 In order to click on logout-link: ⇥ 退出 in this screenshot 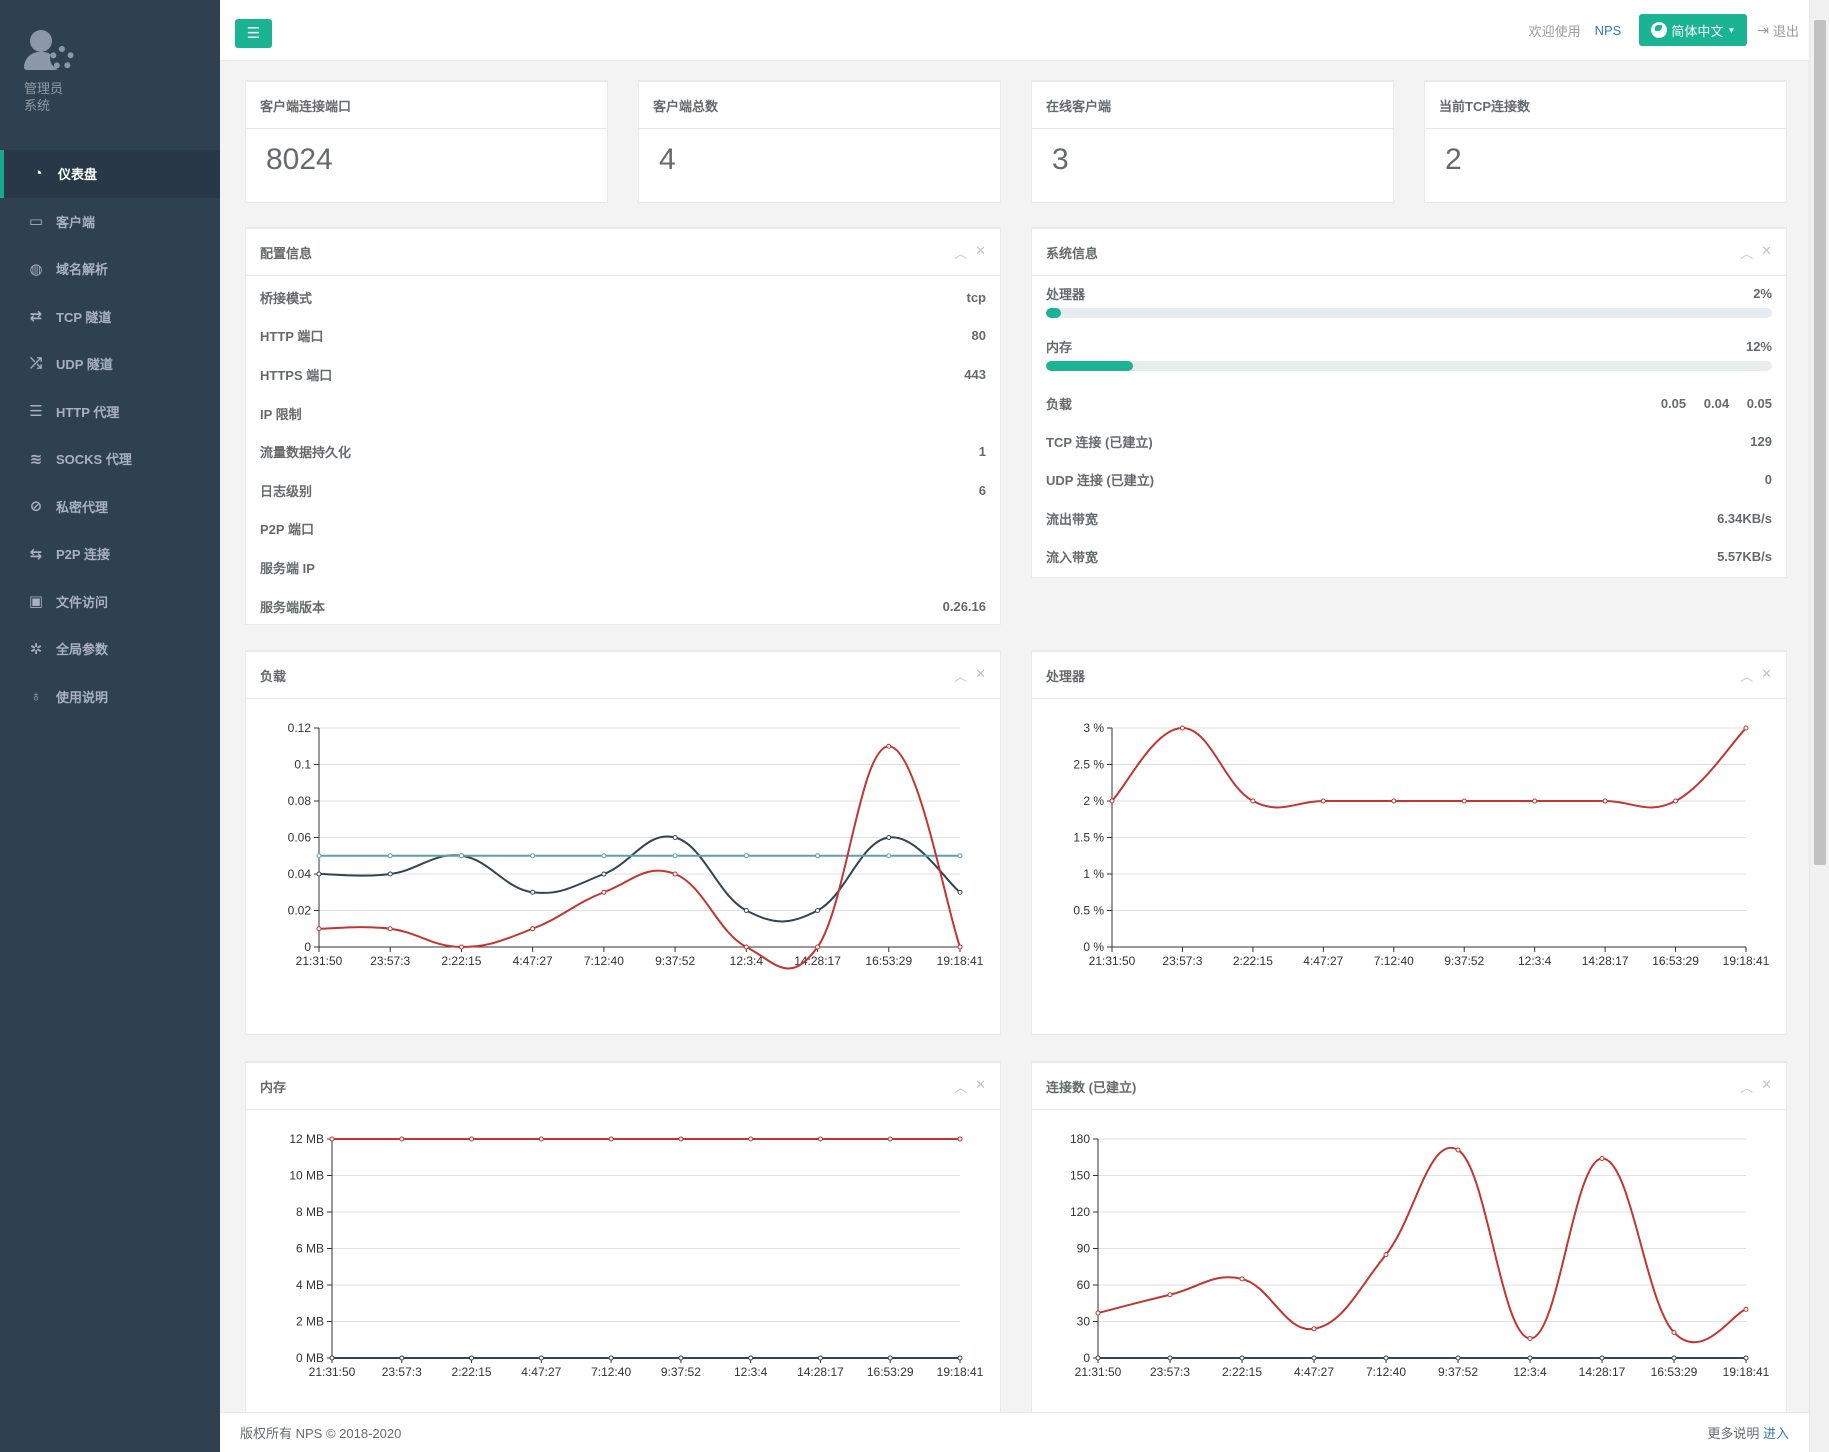, I will do `click(1778, 30)`.